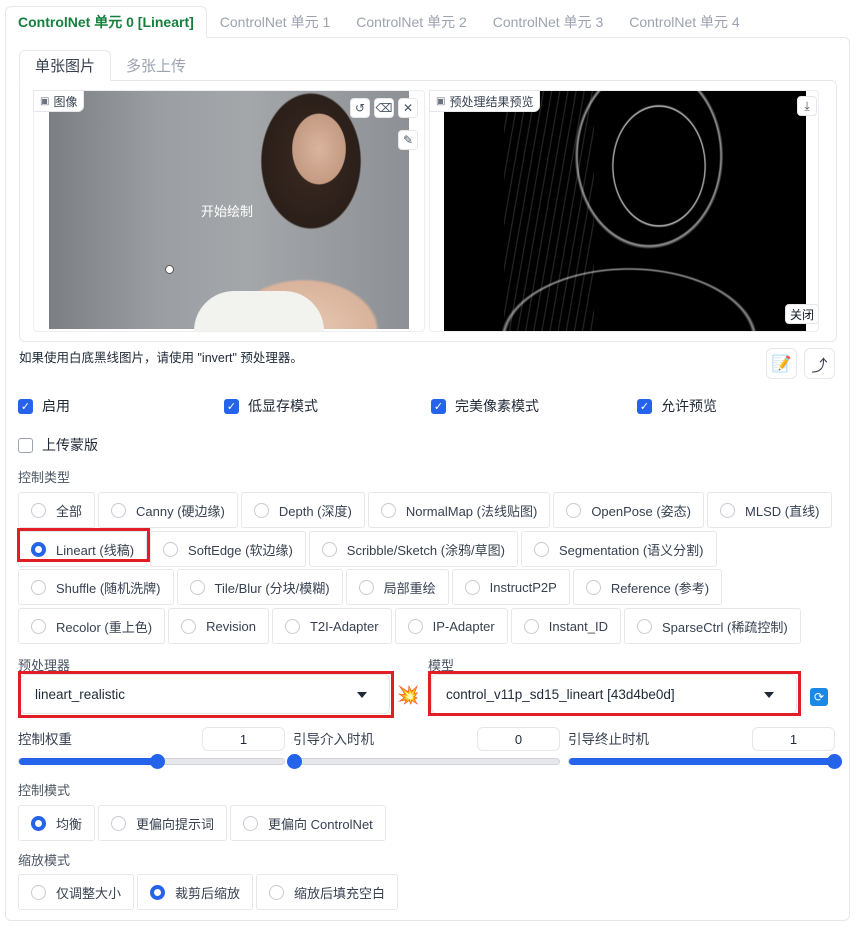 This screenshot has width=855, height=927. Describe the element at coordinates (168, 510) in the screenshot. I see `radio-canny: Canny (硬边缘)` at that location.